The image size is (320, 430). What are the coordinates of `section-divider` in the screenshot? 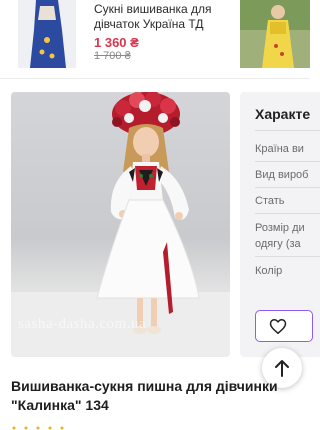 It's located at (155, 78).